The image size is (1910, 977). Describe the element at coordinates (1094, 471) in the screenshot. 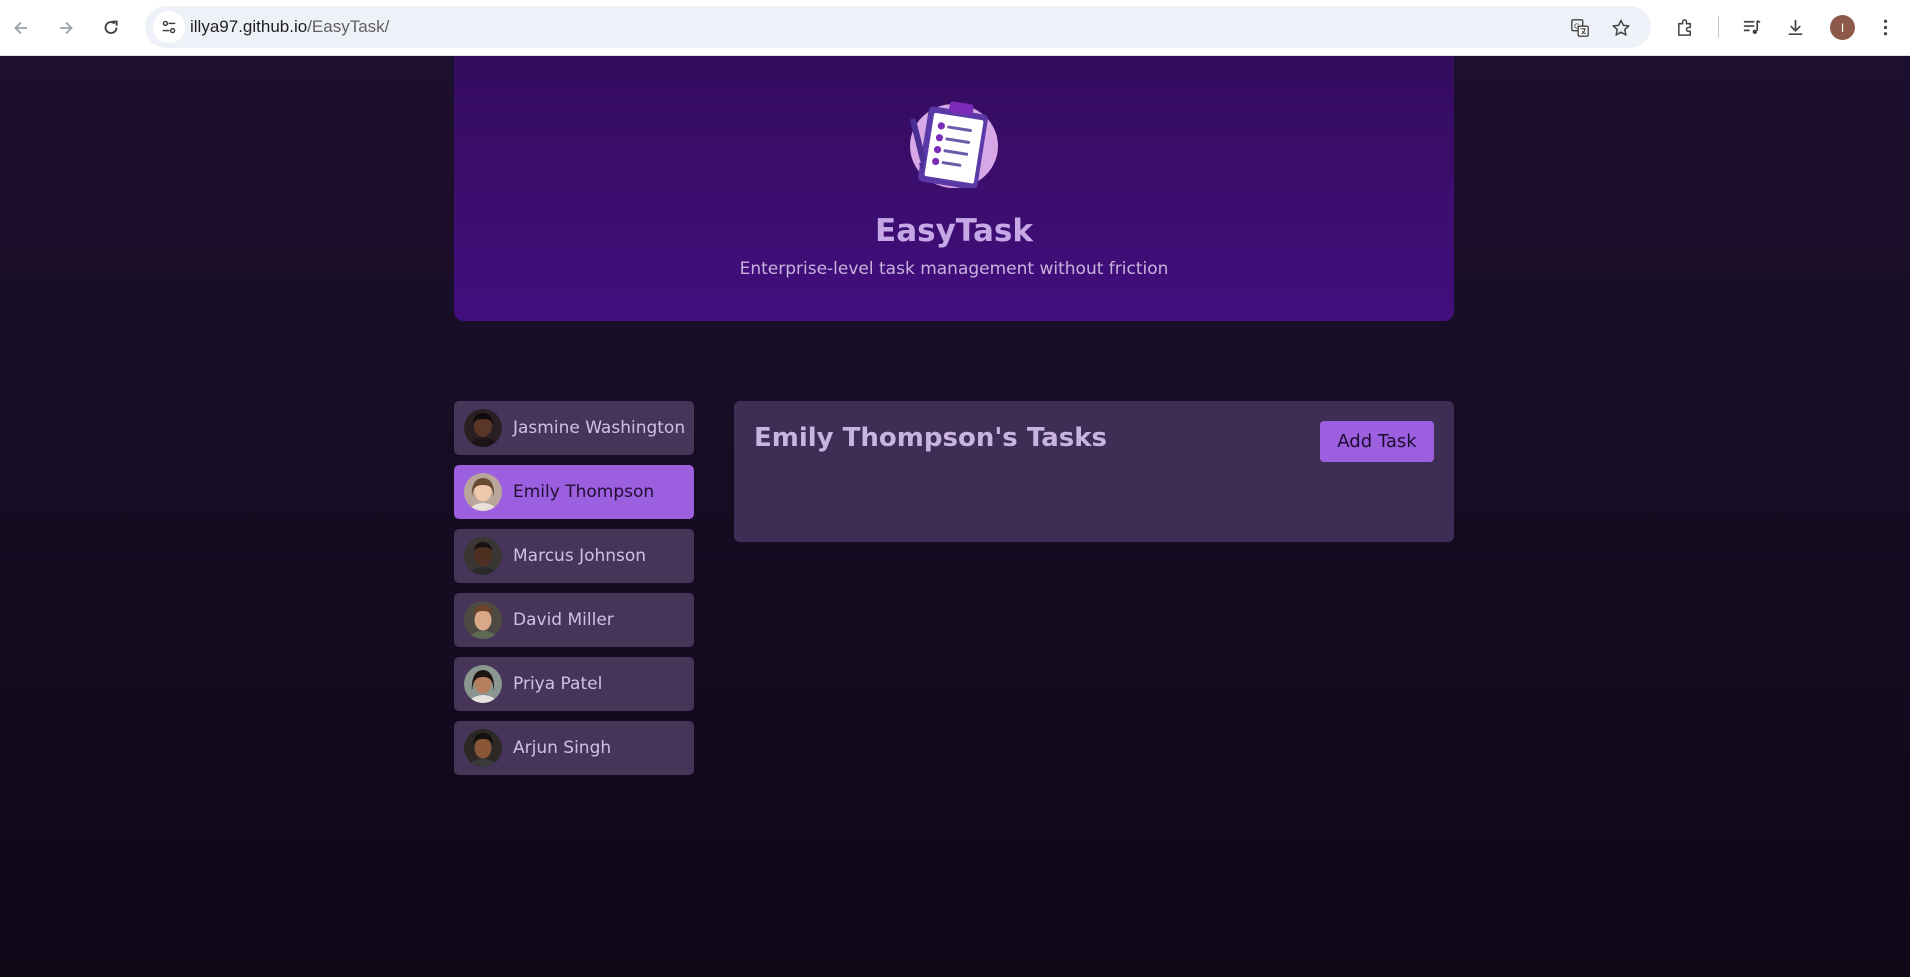

I see `tasks-panel: Emily Thompson's Tasks Add Task` at that location.